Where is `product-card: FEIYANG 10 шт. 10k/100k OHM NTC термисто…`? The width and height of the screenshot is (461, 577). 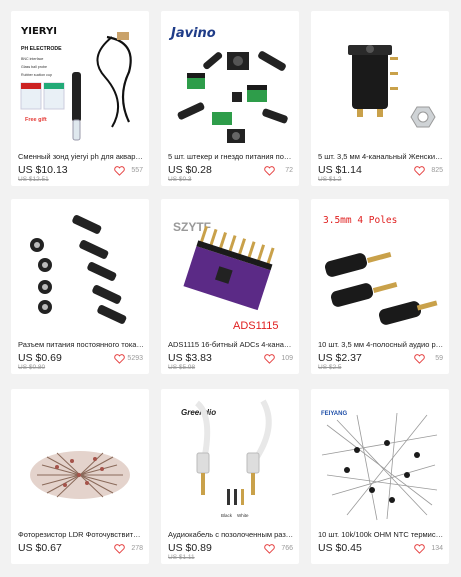
product-card: FEIYANG 10 шт. 10k/100k OHM NTC термисто… is located at coordinates (380, 476).